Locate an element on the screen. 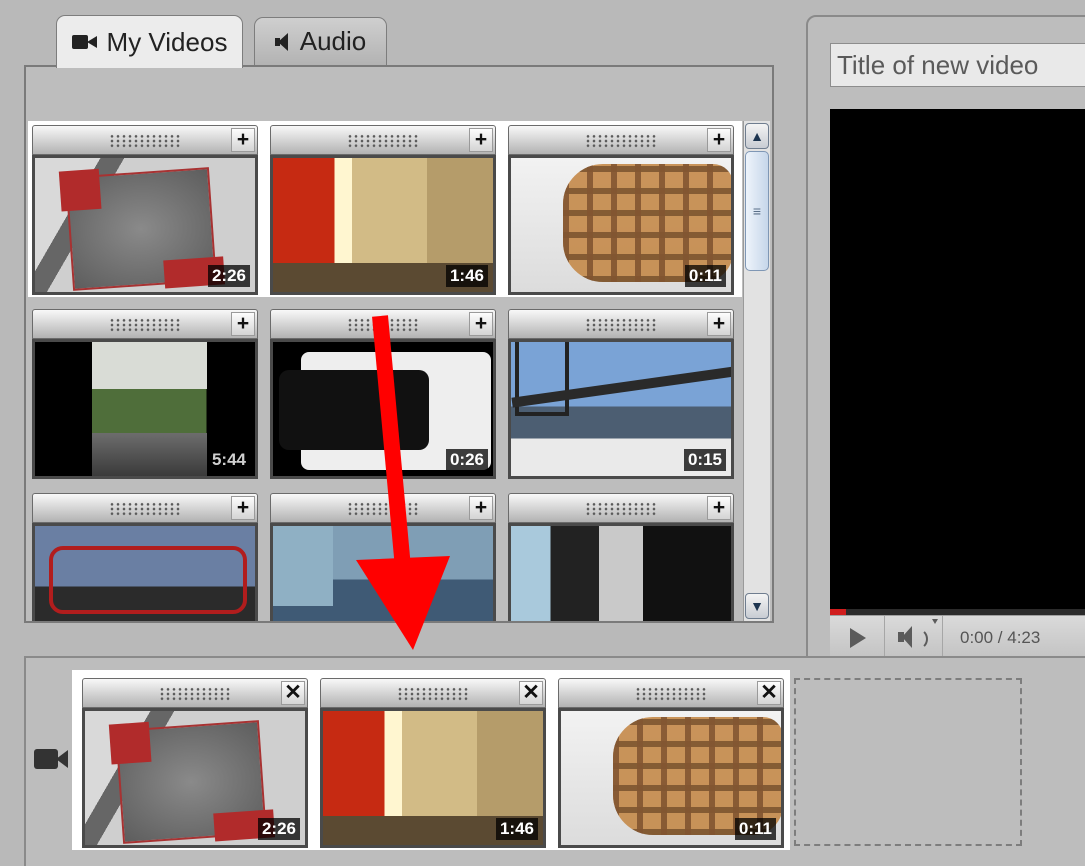 The height and width of the screenshot is (866, 1085). timeline-clip: ✕ 0:11 is located at coordinates (671, 763).